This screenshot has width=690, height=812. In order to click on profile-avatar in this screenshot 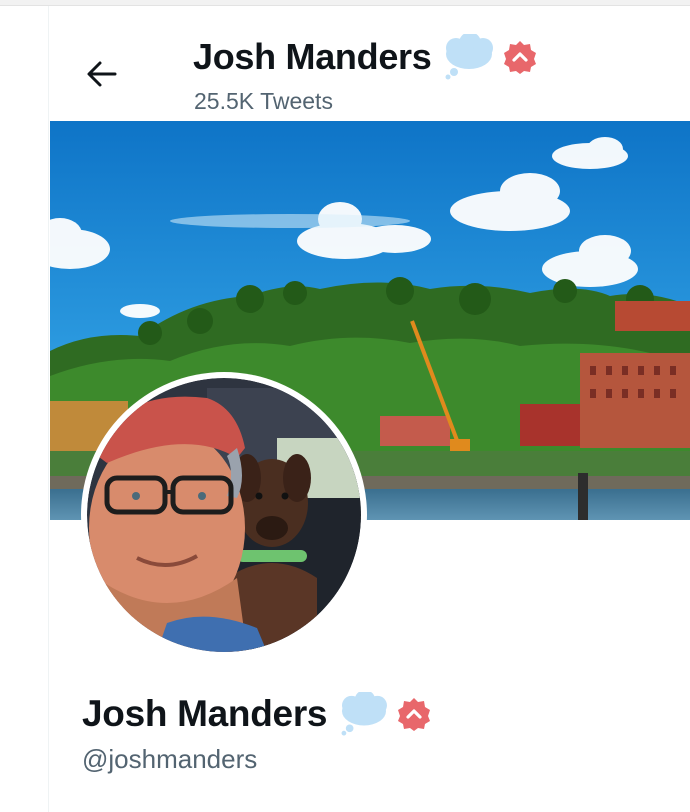, I will do `click(224, 515)`.